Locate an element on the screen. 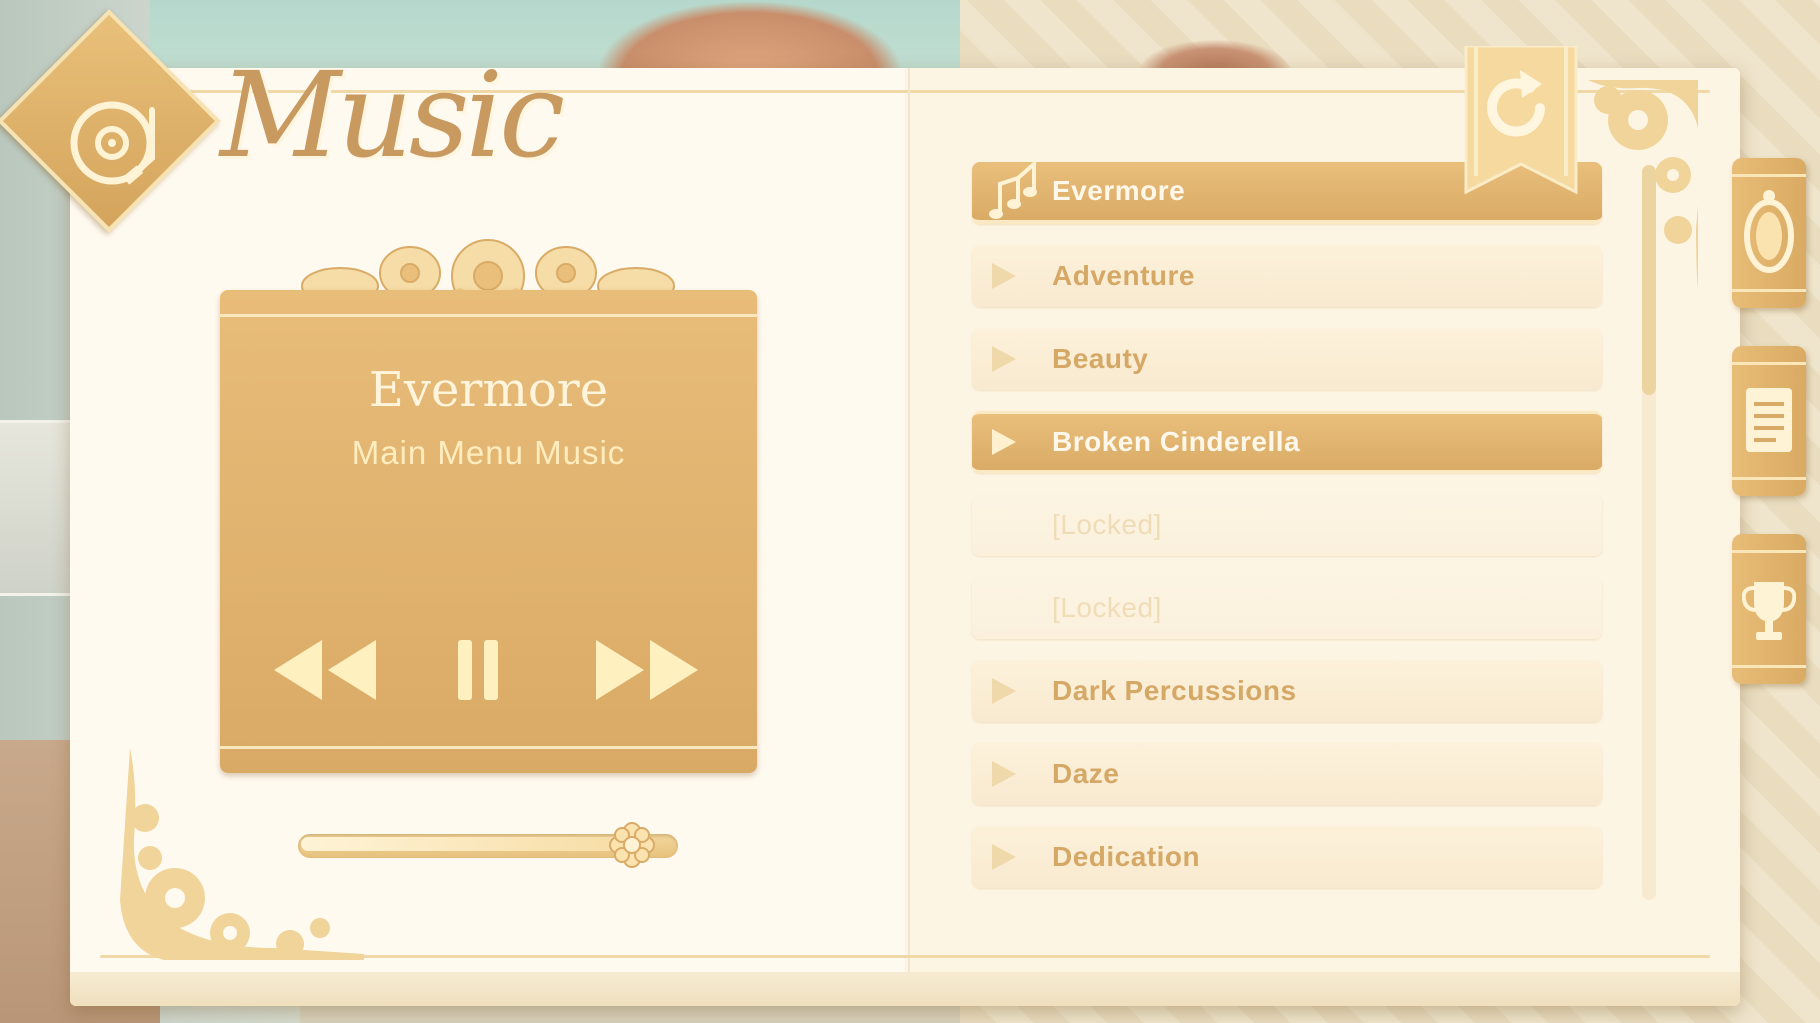 Image resolution: width=1820 pixels, height=1023 pixels. floral-corner-ornament is located at coordinates (242, 854).